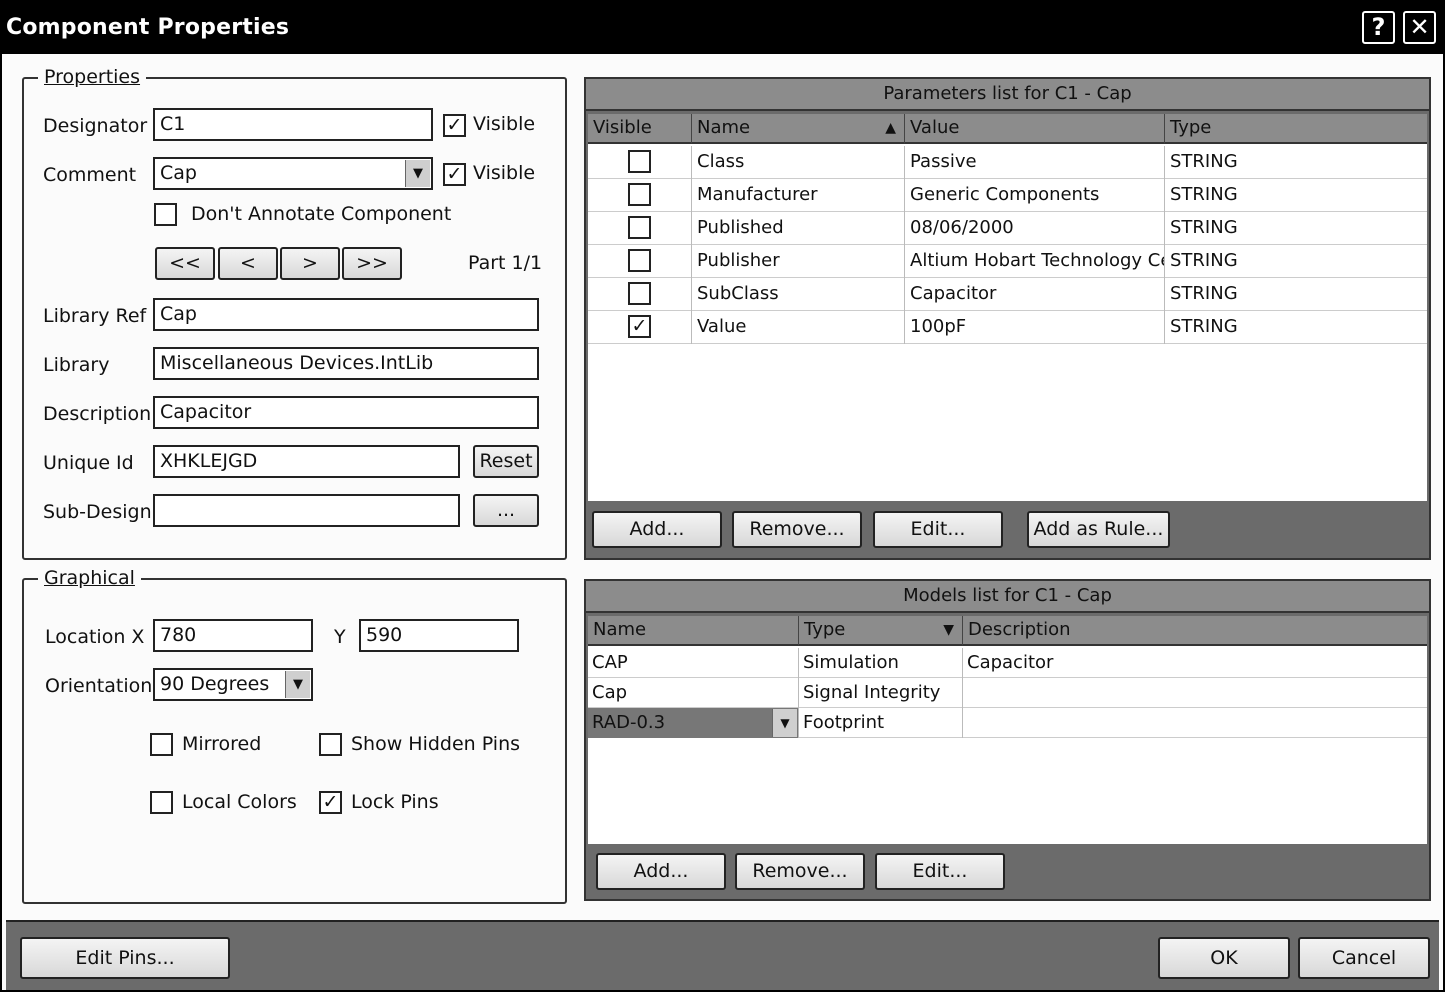 Image resolution: width=1445 pixels, height=992 pixels. I want to click on param-value-cell: Passive, so click(1035, 162).